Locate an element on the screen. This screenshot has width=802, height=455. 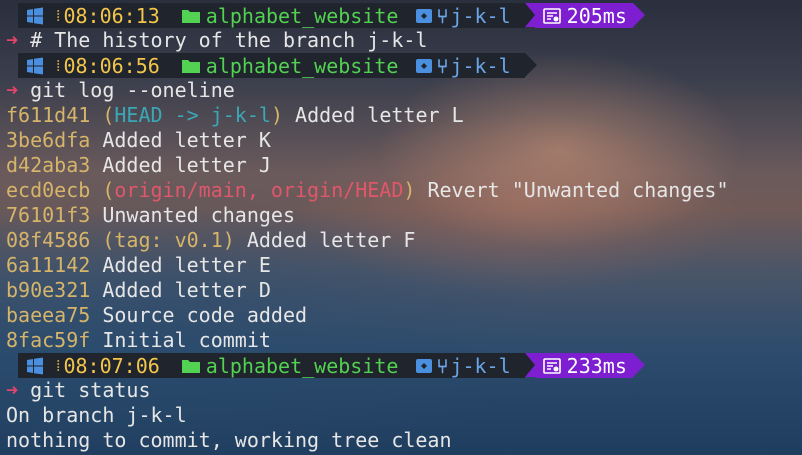
commit-message: Revert "Unwanted changes" is located at coordinates (578, 190).